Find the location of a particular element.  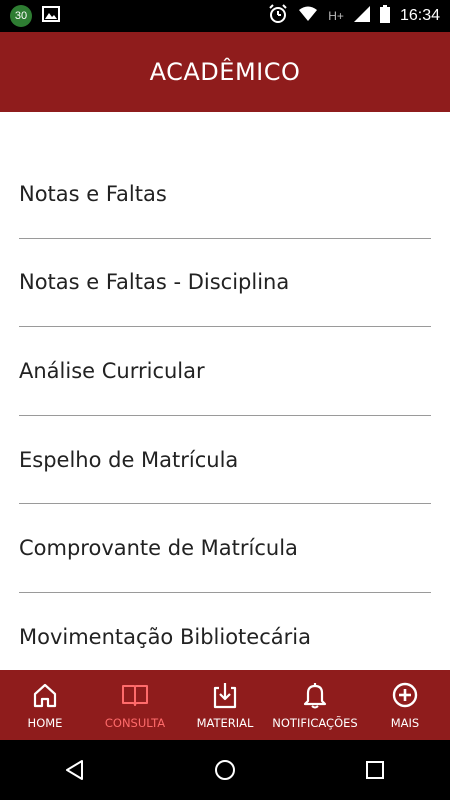

nav-notificacoes: NOTIFICAÇÕES is located at coordinates (315, 705).